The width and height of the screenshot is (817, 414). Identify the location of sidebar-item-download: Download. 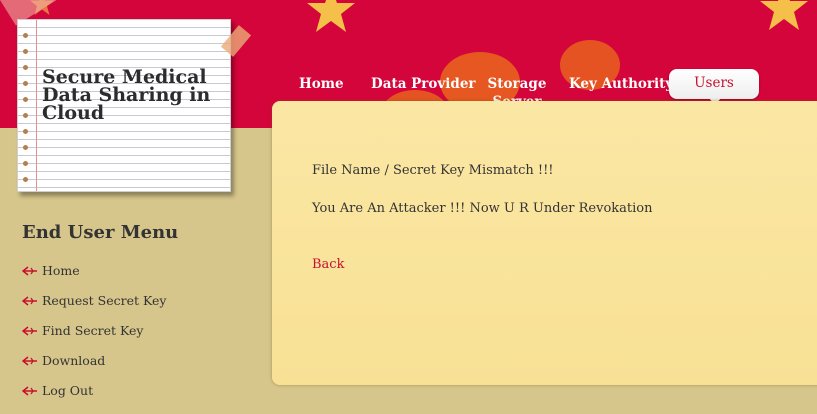
(63, 360).